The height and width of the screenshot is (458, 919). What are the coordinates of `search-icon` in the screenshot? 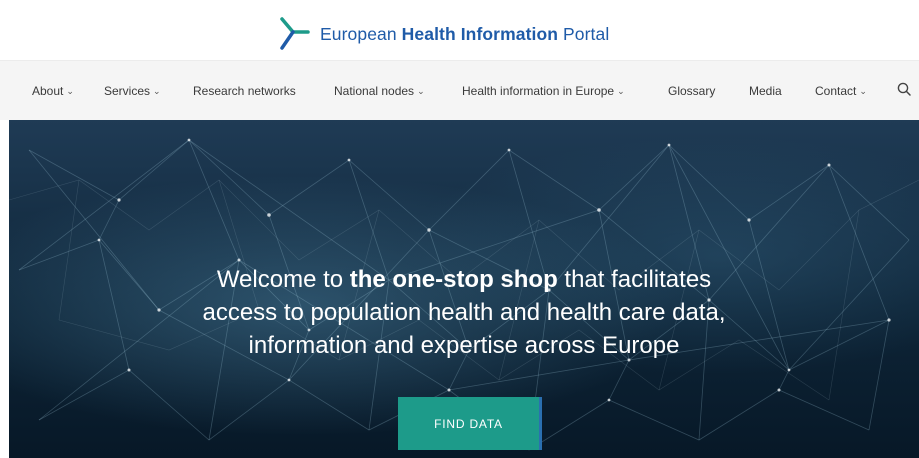 It's located at (904, 89).